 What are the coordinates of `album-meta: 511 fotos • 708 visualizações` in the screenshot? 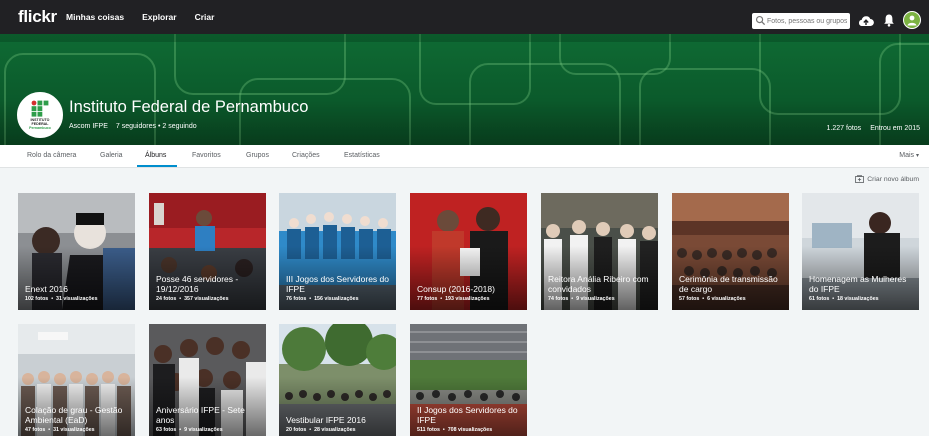 It's located at (455, 430).